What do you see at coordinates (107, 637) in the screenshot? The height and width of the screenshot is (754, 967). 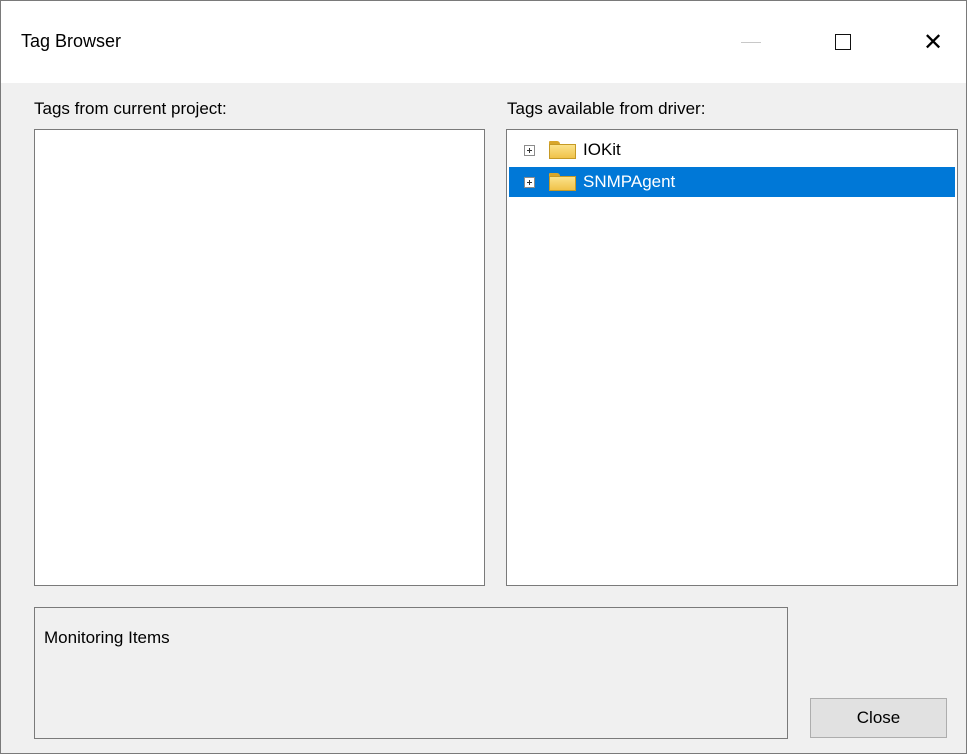 I see `monitoring-items-label: Monitoring Items` at bounding box center [107, 637].